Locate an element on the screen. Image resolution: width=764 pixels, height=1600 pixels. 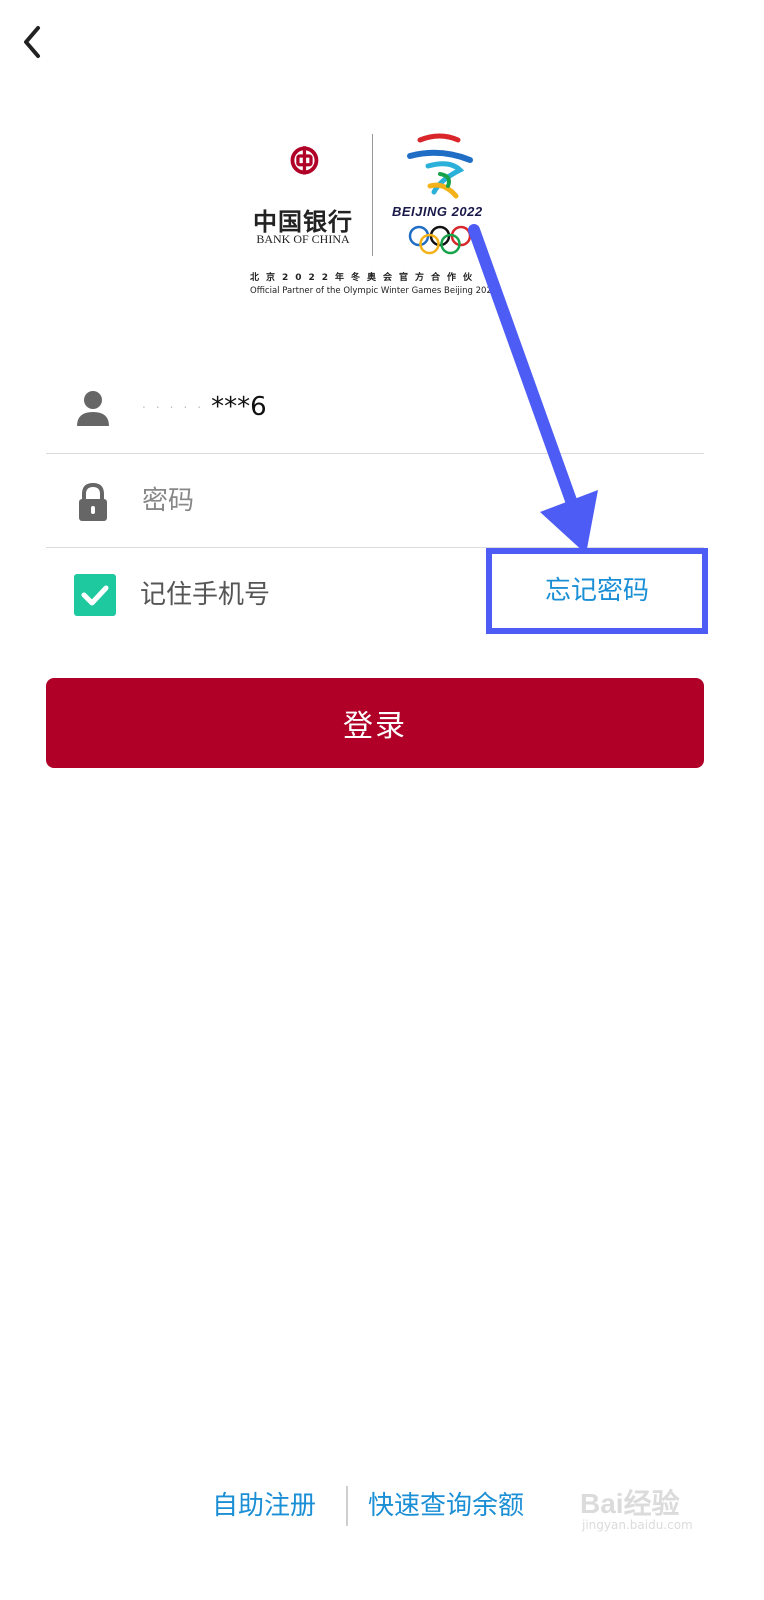
olympic-rings-icon is located at coordinates (440, 240).